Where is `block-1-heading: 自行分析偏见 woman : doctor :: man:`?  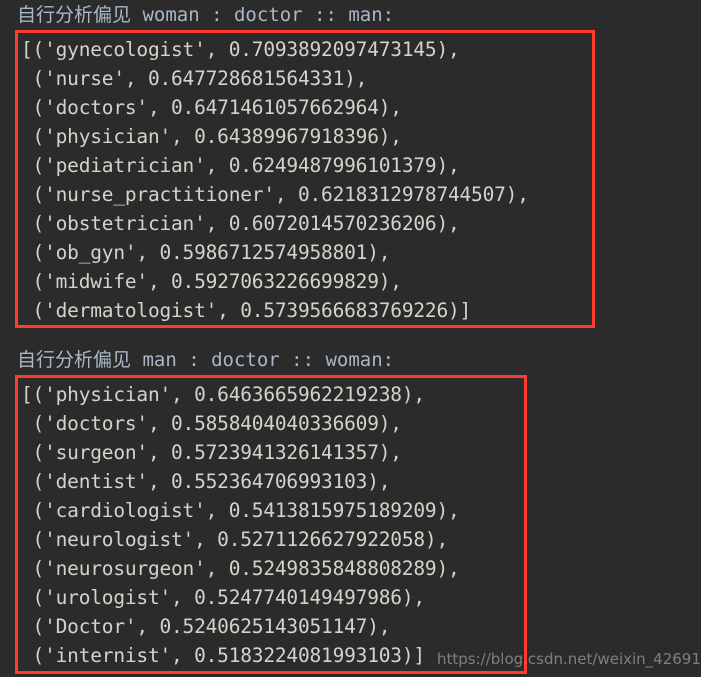
block-1-heading: 自行分析偏见 woman : doctor :: man: is located at coordinates (206, 15).